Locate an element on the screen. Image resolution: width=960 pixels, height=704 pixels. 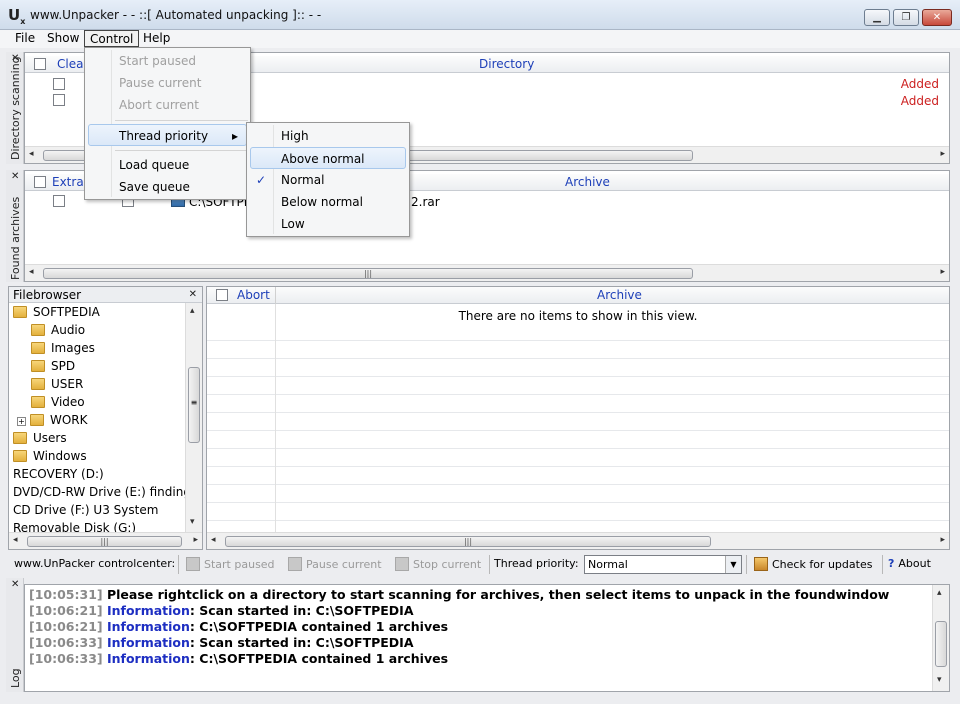
tree-item: Video is located at coordinates (58, 402).